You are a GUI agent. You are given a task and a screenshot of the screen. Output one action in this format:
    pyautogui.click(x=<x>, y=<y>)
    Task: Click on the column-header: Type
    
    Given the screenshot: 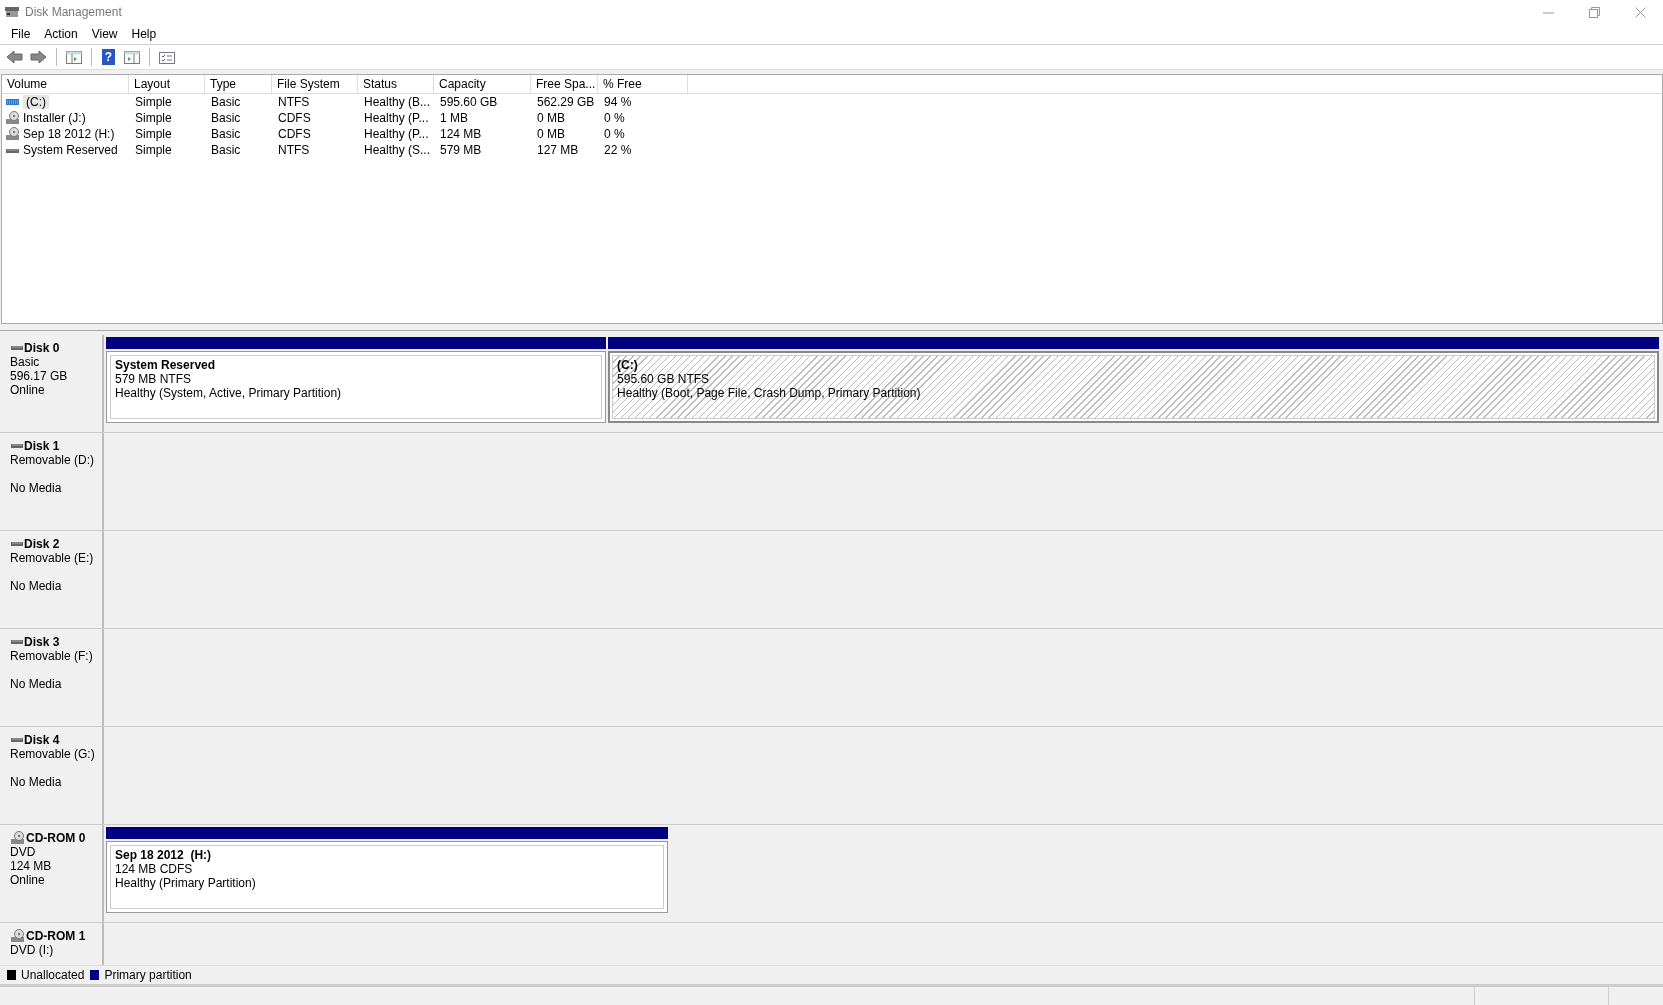 What is the action you would take?
    pyautogui.click(x=238, y=84)
    